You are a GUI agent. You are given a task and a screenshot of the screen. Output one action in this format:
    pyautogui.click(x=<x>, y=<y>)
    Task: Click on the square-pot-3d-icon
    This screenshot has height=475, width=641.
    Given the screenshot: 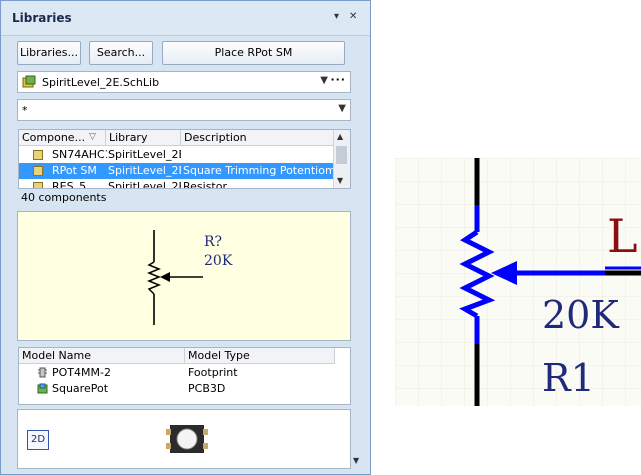 What is the action you would take?
    pyautogui.click(x=187, y=439)
    